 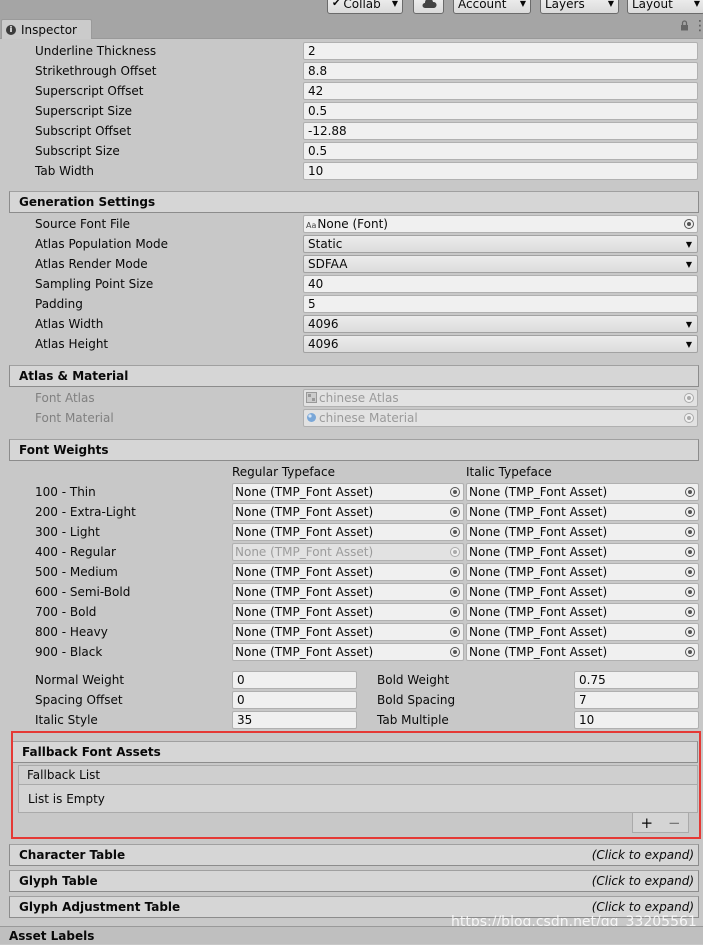 I want to click on account-dropdown: Account ▼, so click(x=492, y=7).